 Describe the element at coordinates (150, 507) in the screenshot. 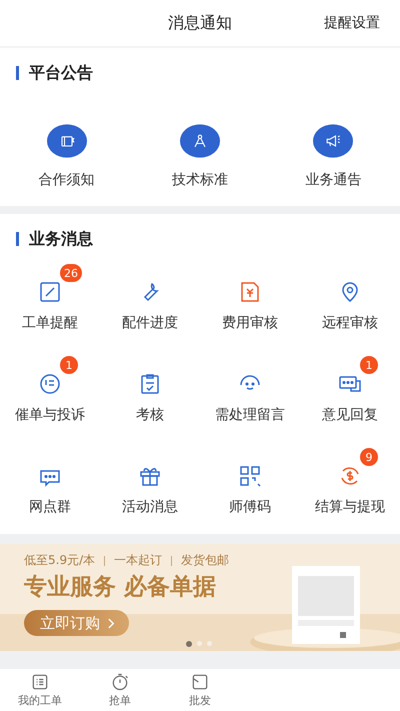

I see `message-category-label: 活动消息` at that location.